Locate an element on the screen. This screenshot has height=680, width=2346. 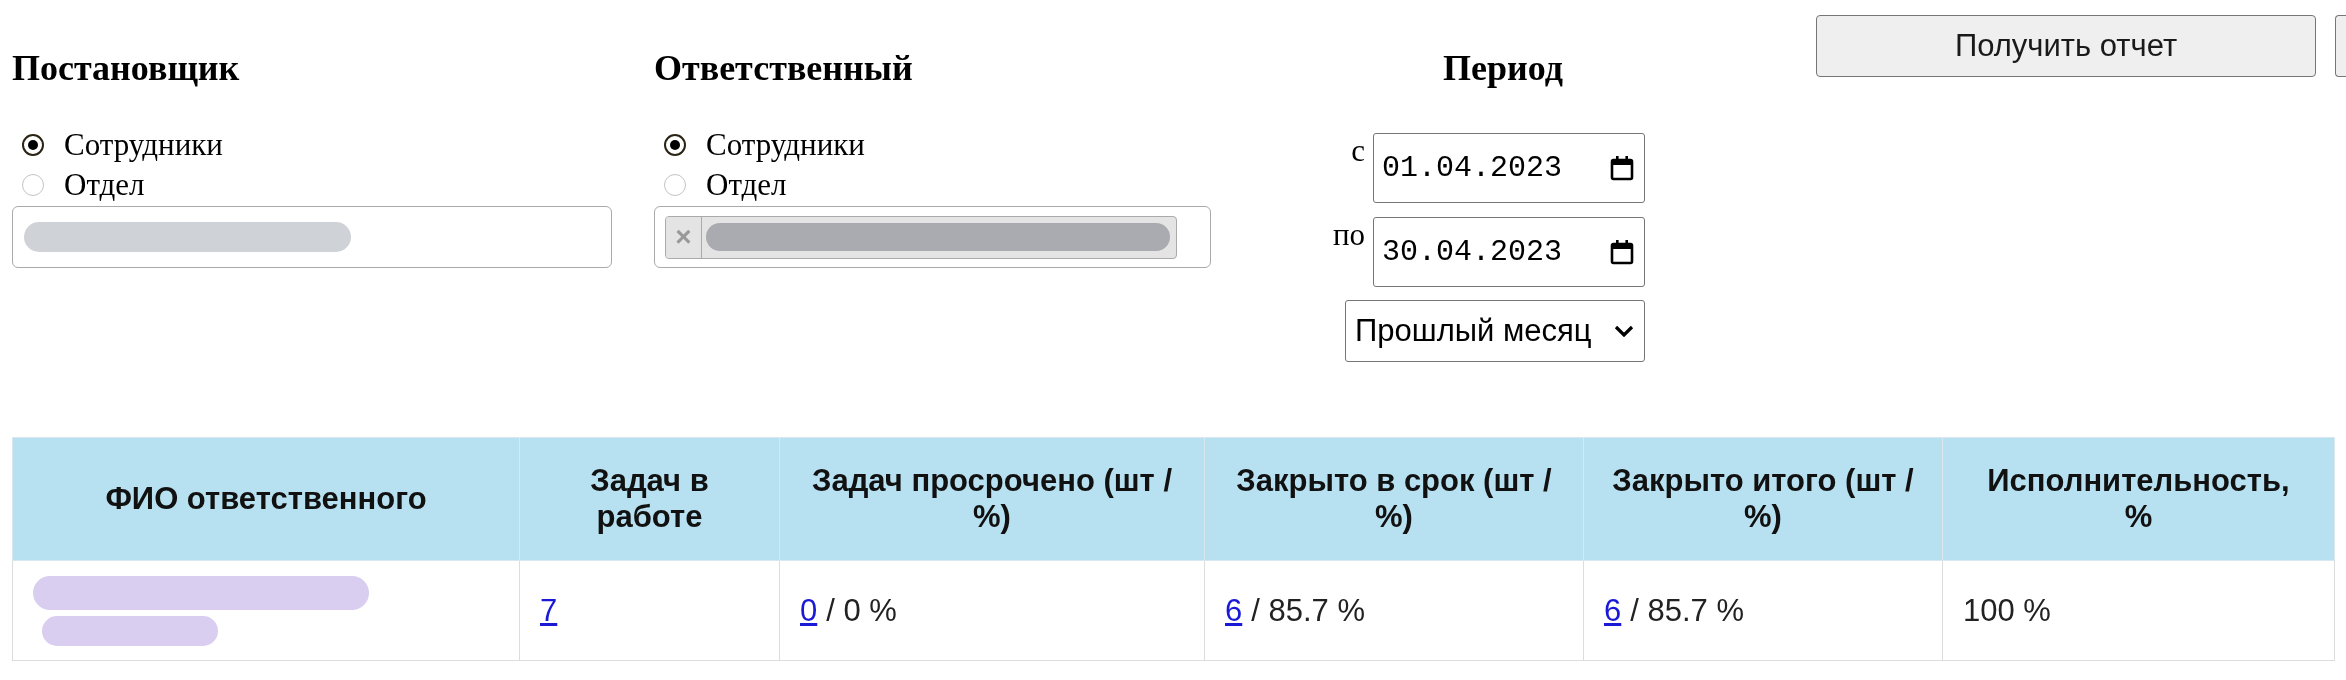
period-select: Прошлый месяц is located at coordinates (1495, 331).